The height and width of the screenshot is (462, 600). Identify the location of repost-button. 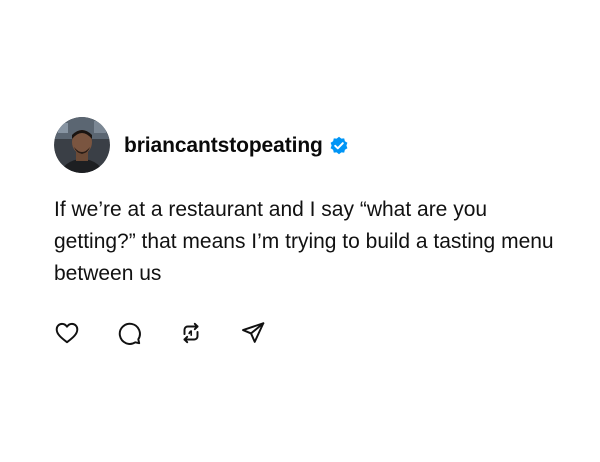
(191, 333).